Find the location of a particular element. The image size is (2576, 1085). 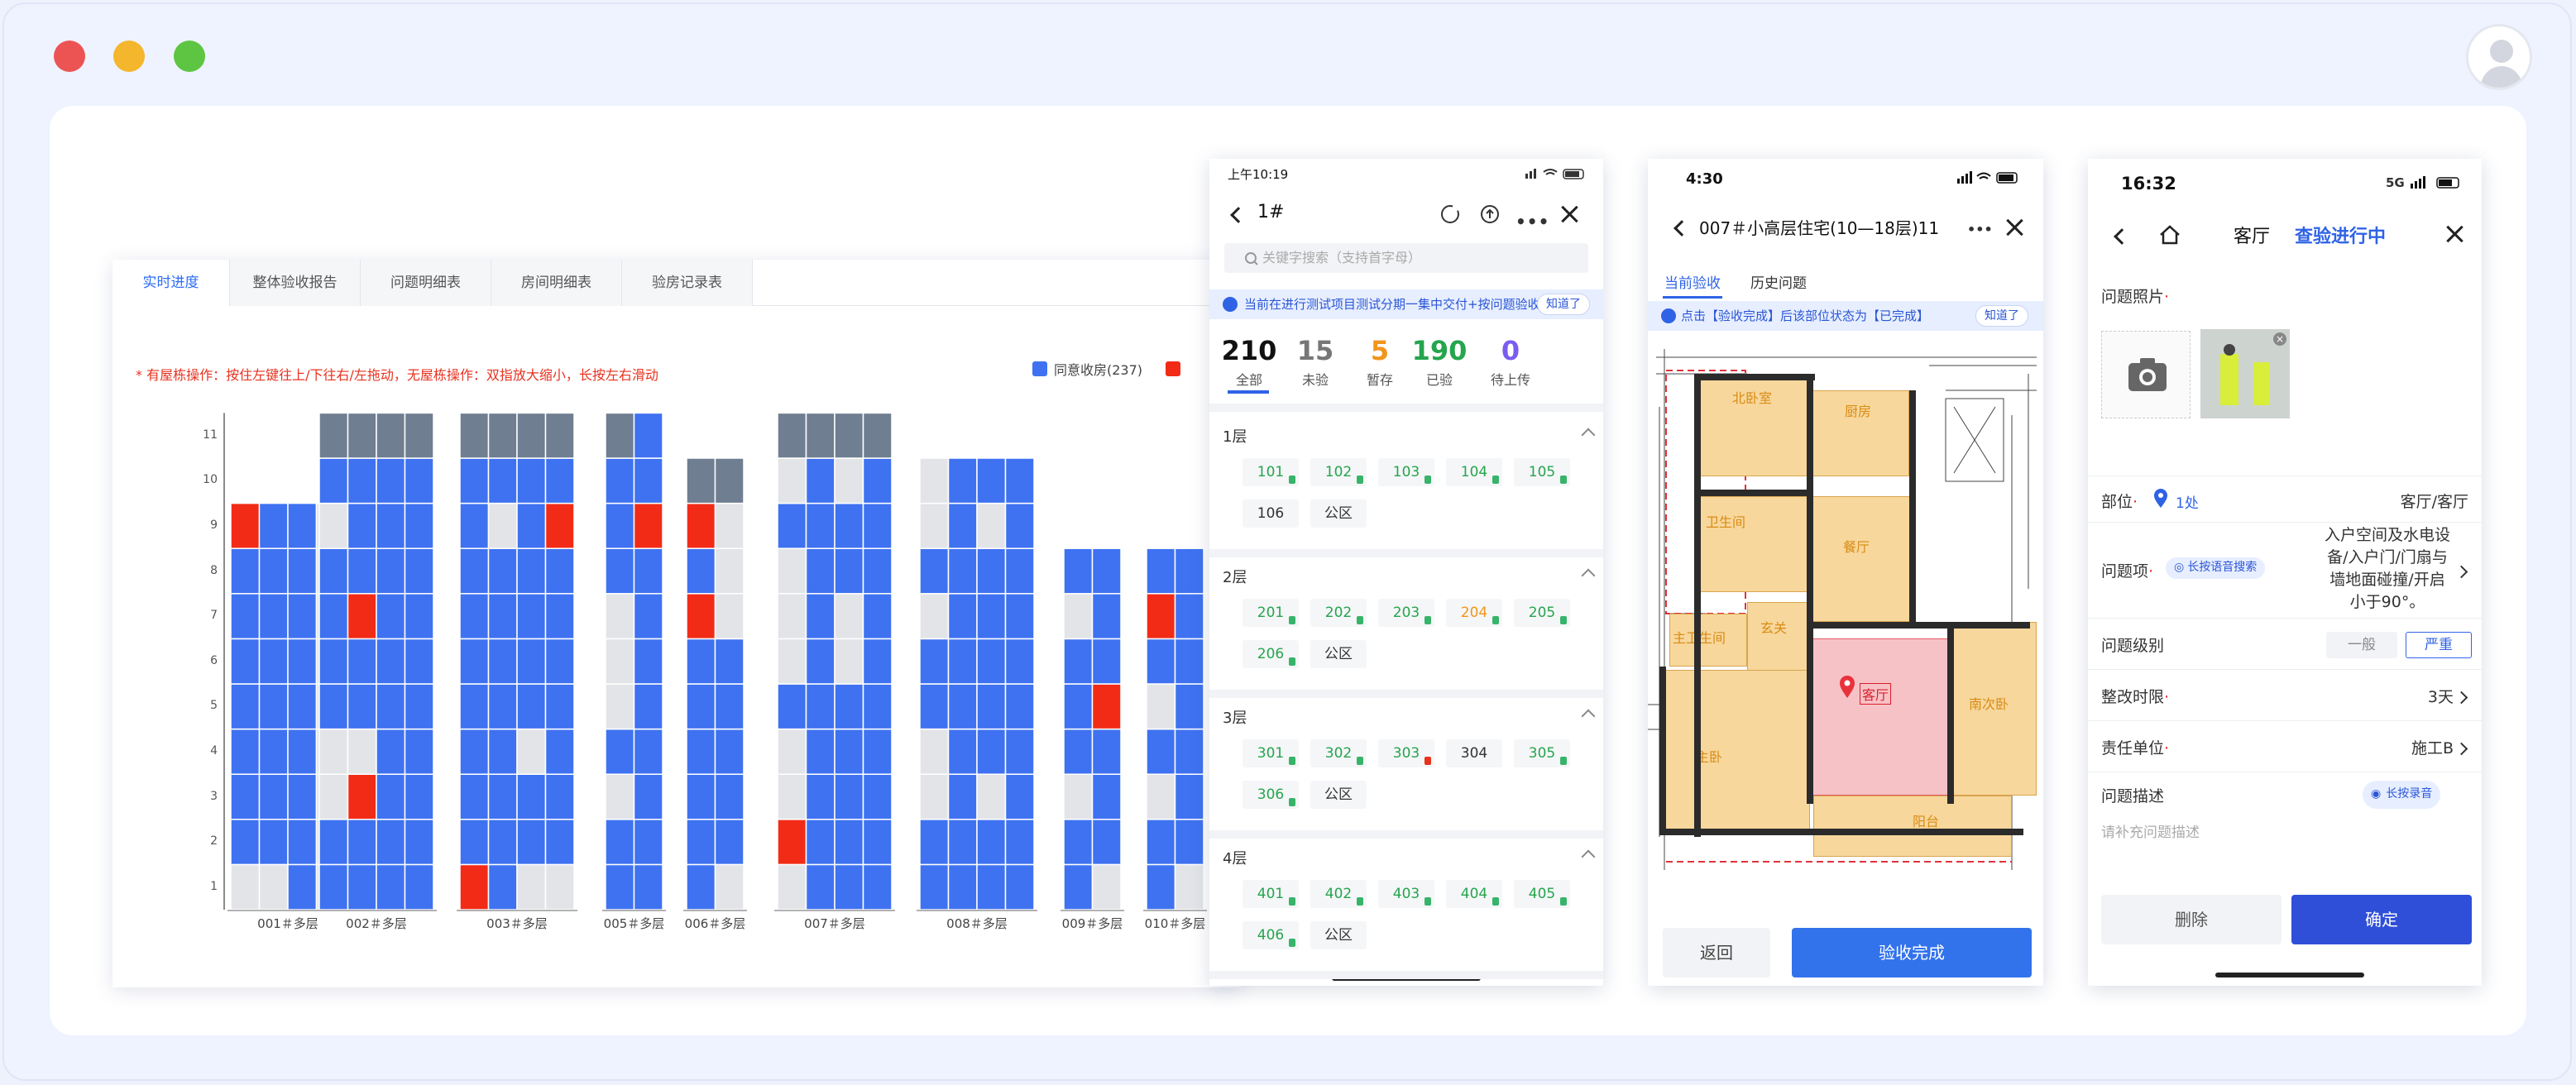

stat-1: 15 未验 is located at coordinates (1315, 362).